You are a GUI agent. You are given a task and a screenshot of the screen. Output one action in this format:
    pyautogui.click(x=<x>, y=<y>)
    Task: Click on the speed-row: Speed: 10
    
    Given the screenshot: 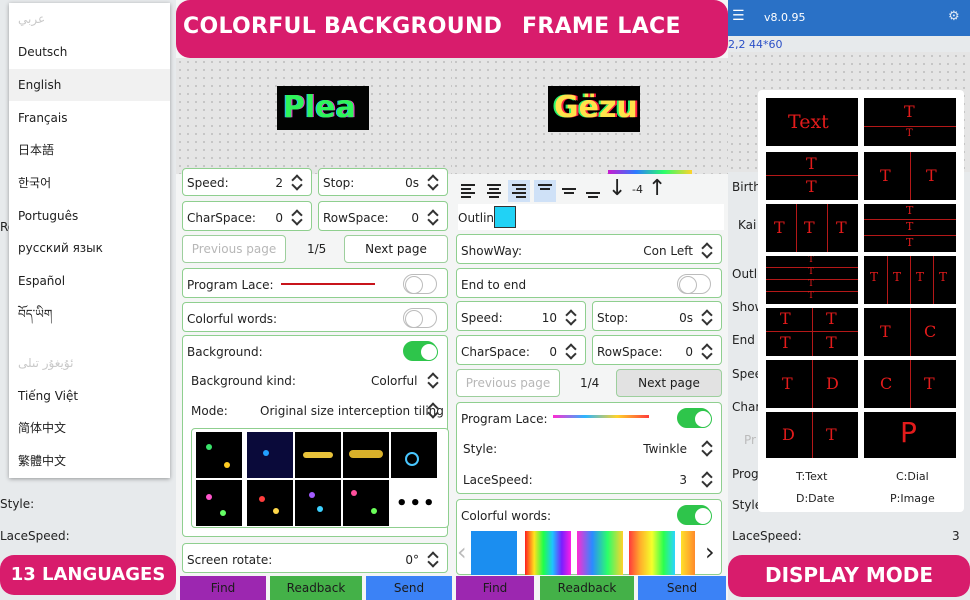 What is the action you would take?
    pyautogui.click(x=521, y=316)
    